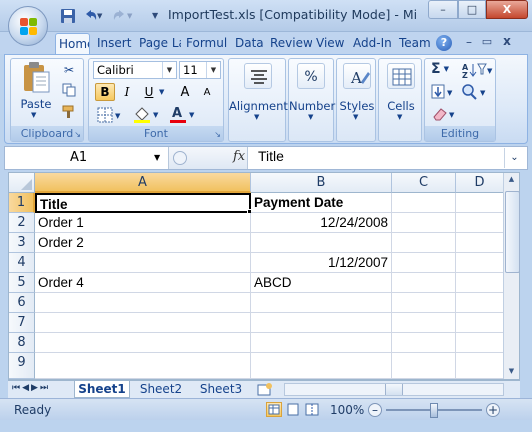  Describe the element at coordinates (444, 43) in the screenshot. I see `help-icon: ?` at that location.